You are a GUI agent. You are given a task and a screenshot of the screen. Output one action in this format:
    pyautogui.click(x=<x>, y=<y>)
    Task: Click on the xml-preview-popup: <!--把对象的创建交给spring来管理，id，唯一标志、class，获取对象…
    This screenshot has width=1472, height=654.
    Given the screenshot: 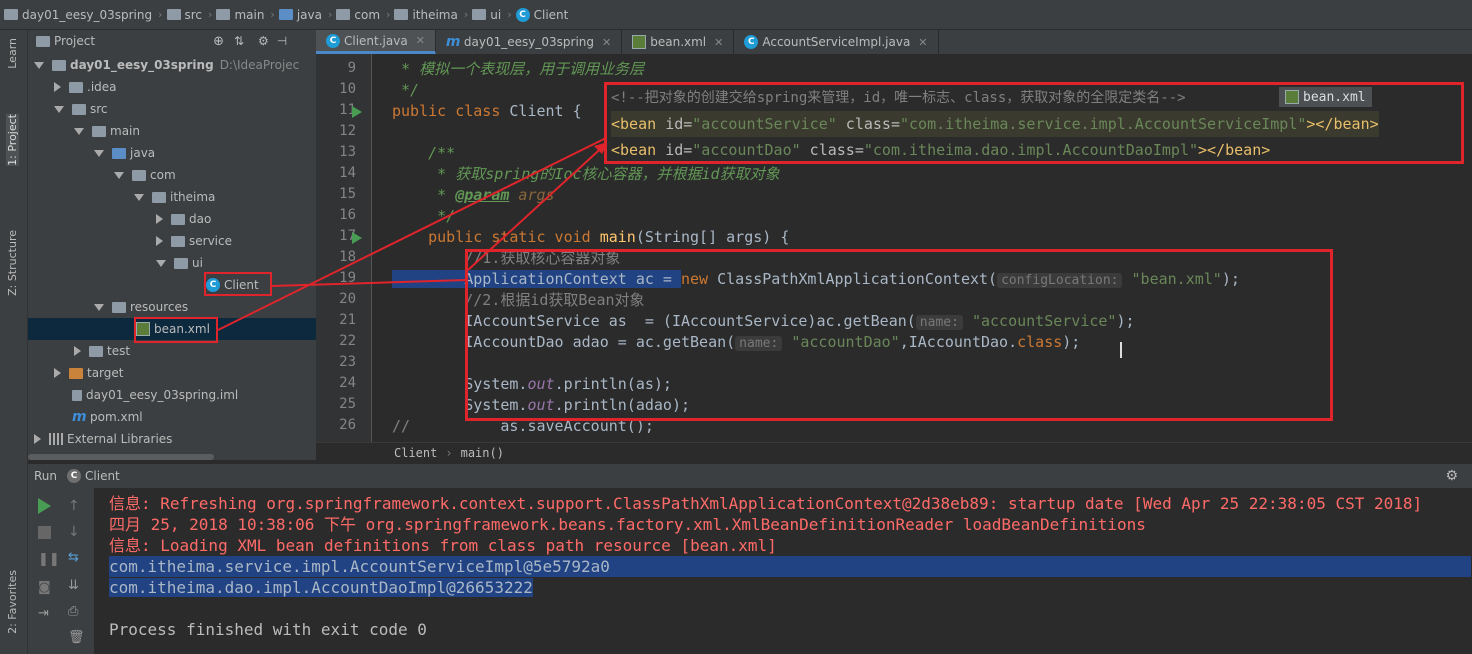 What is the action you would take?
    pyautogui.click(x=1034, y=123)
    